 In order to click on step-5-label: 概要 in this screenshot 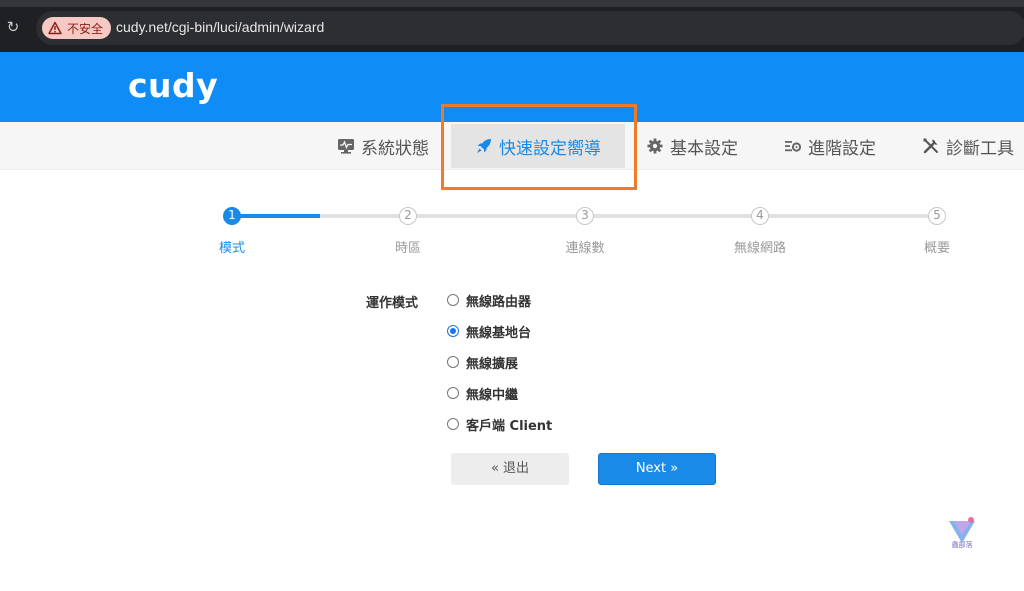, I will do `click(936, 248)`.